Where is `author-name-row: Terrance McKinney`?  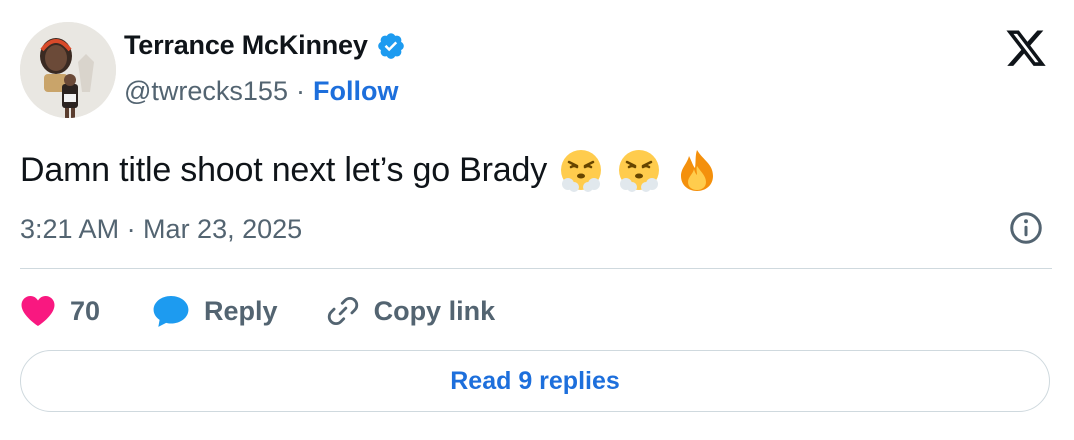 author-name-row: Terrance McKinney is located at coordinates (265, 45).